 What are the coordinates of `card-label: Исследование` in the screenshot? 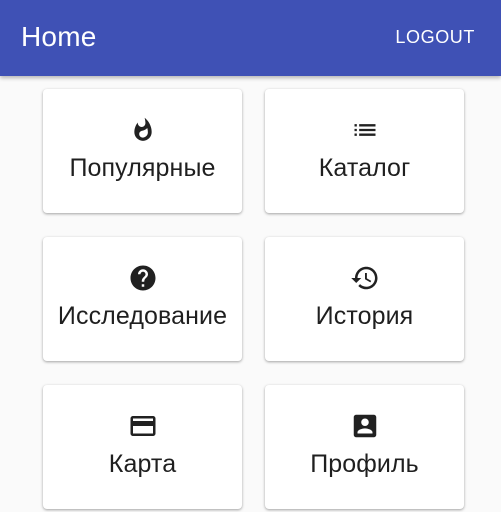 It's located at (142, 316).